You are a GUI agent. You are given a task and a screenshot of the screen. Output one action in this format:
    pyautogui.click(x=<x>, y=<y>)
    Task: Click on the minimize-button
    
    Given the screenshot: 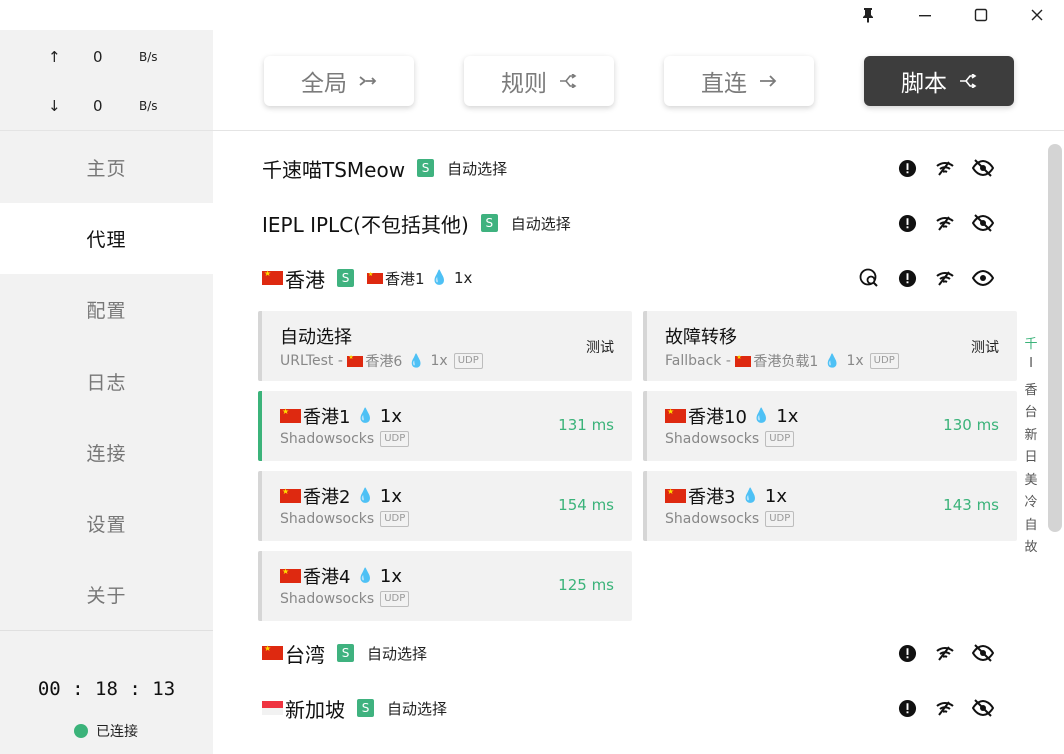 What is the action you would take?
    pyautogui.click(x=925, y=15)
    